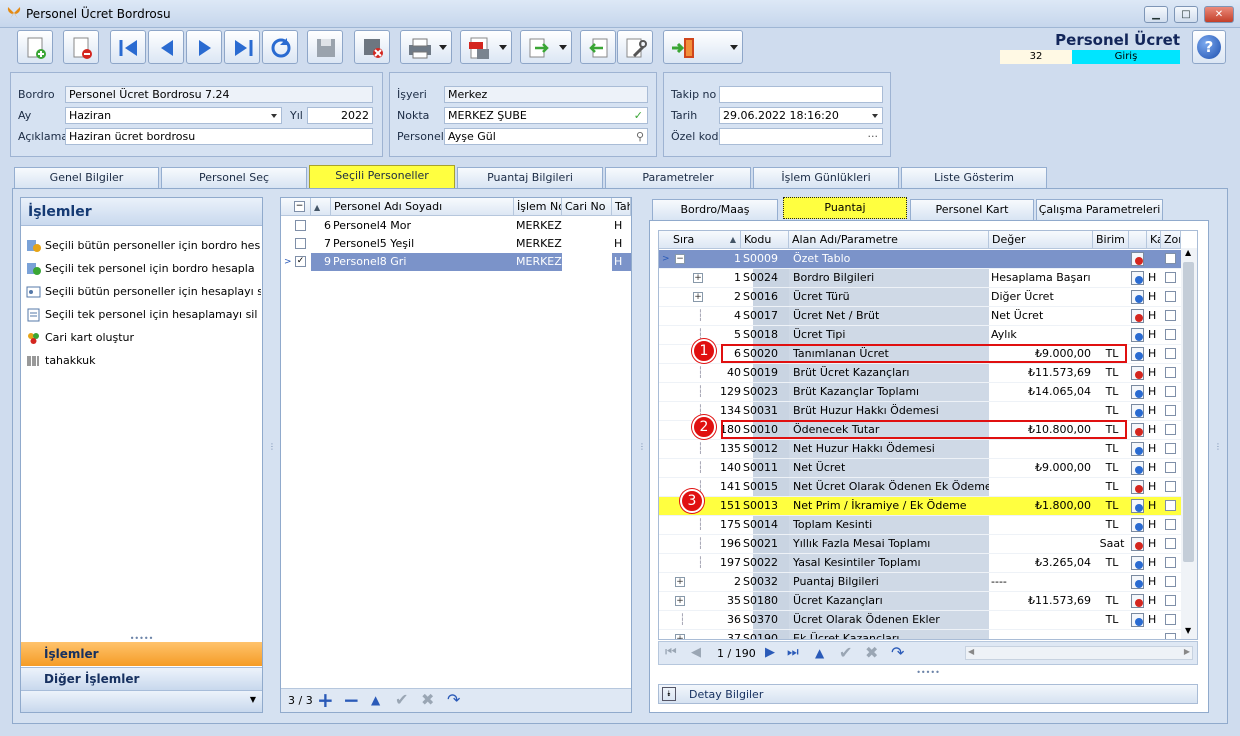 The width and height of the screenshot is (1240, 736). Describe the element at coordinates (920, 411) in the screenshot. I see `tree-row: ┆ 134 S0031 Brüt Huzur Hakkı Ödemesi TL H` at that location.